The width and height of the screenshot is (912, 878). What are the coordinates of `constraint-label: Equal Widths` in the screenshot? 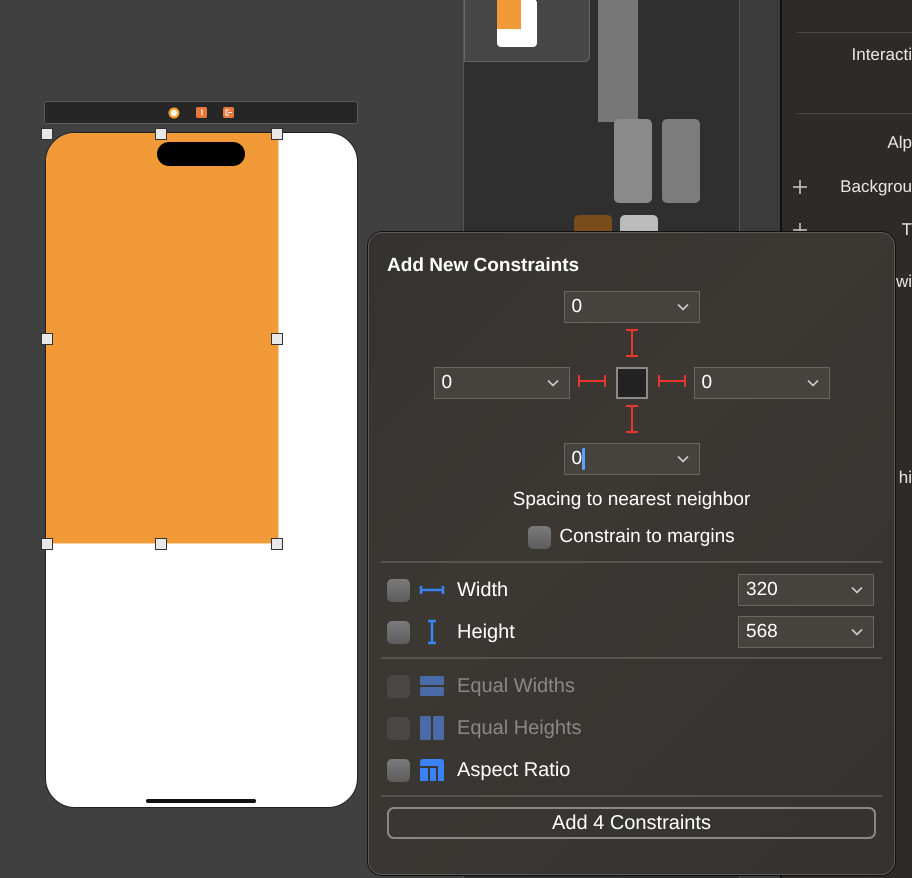 It's located at (516, 686).